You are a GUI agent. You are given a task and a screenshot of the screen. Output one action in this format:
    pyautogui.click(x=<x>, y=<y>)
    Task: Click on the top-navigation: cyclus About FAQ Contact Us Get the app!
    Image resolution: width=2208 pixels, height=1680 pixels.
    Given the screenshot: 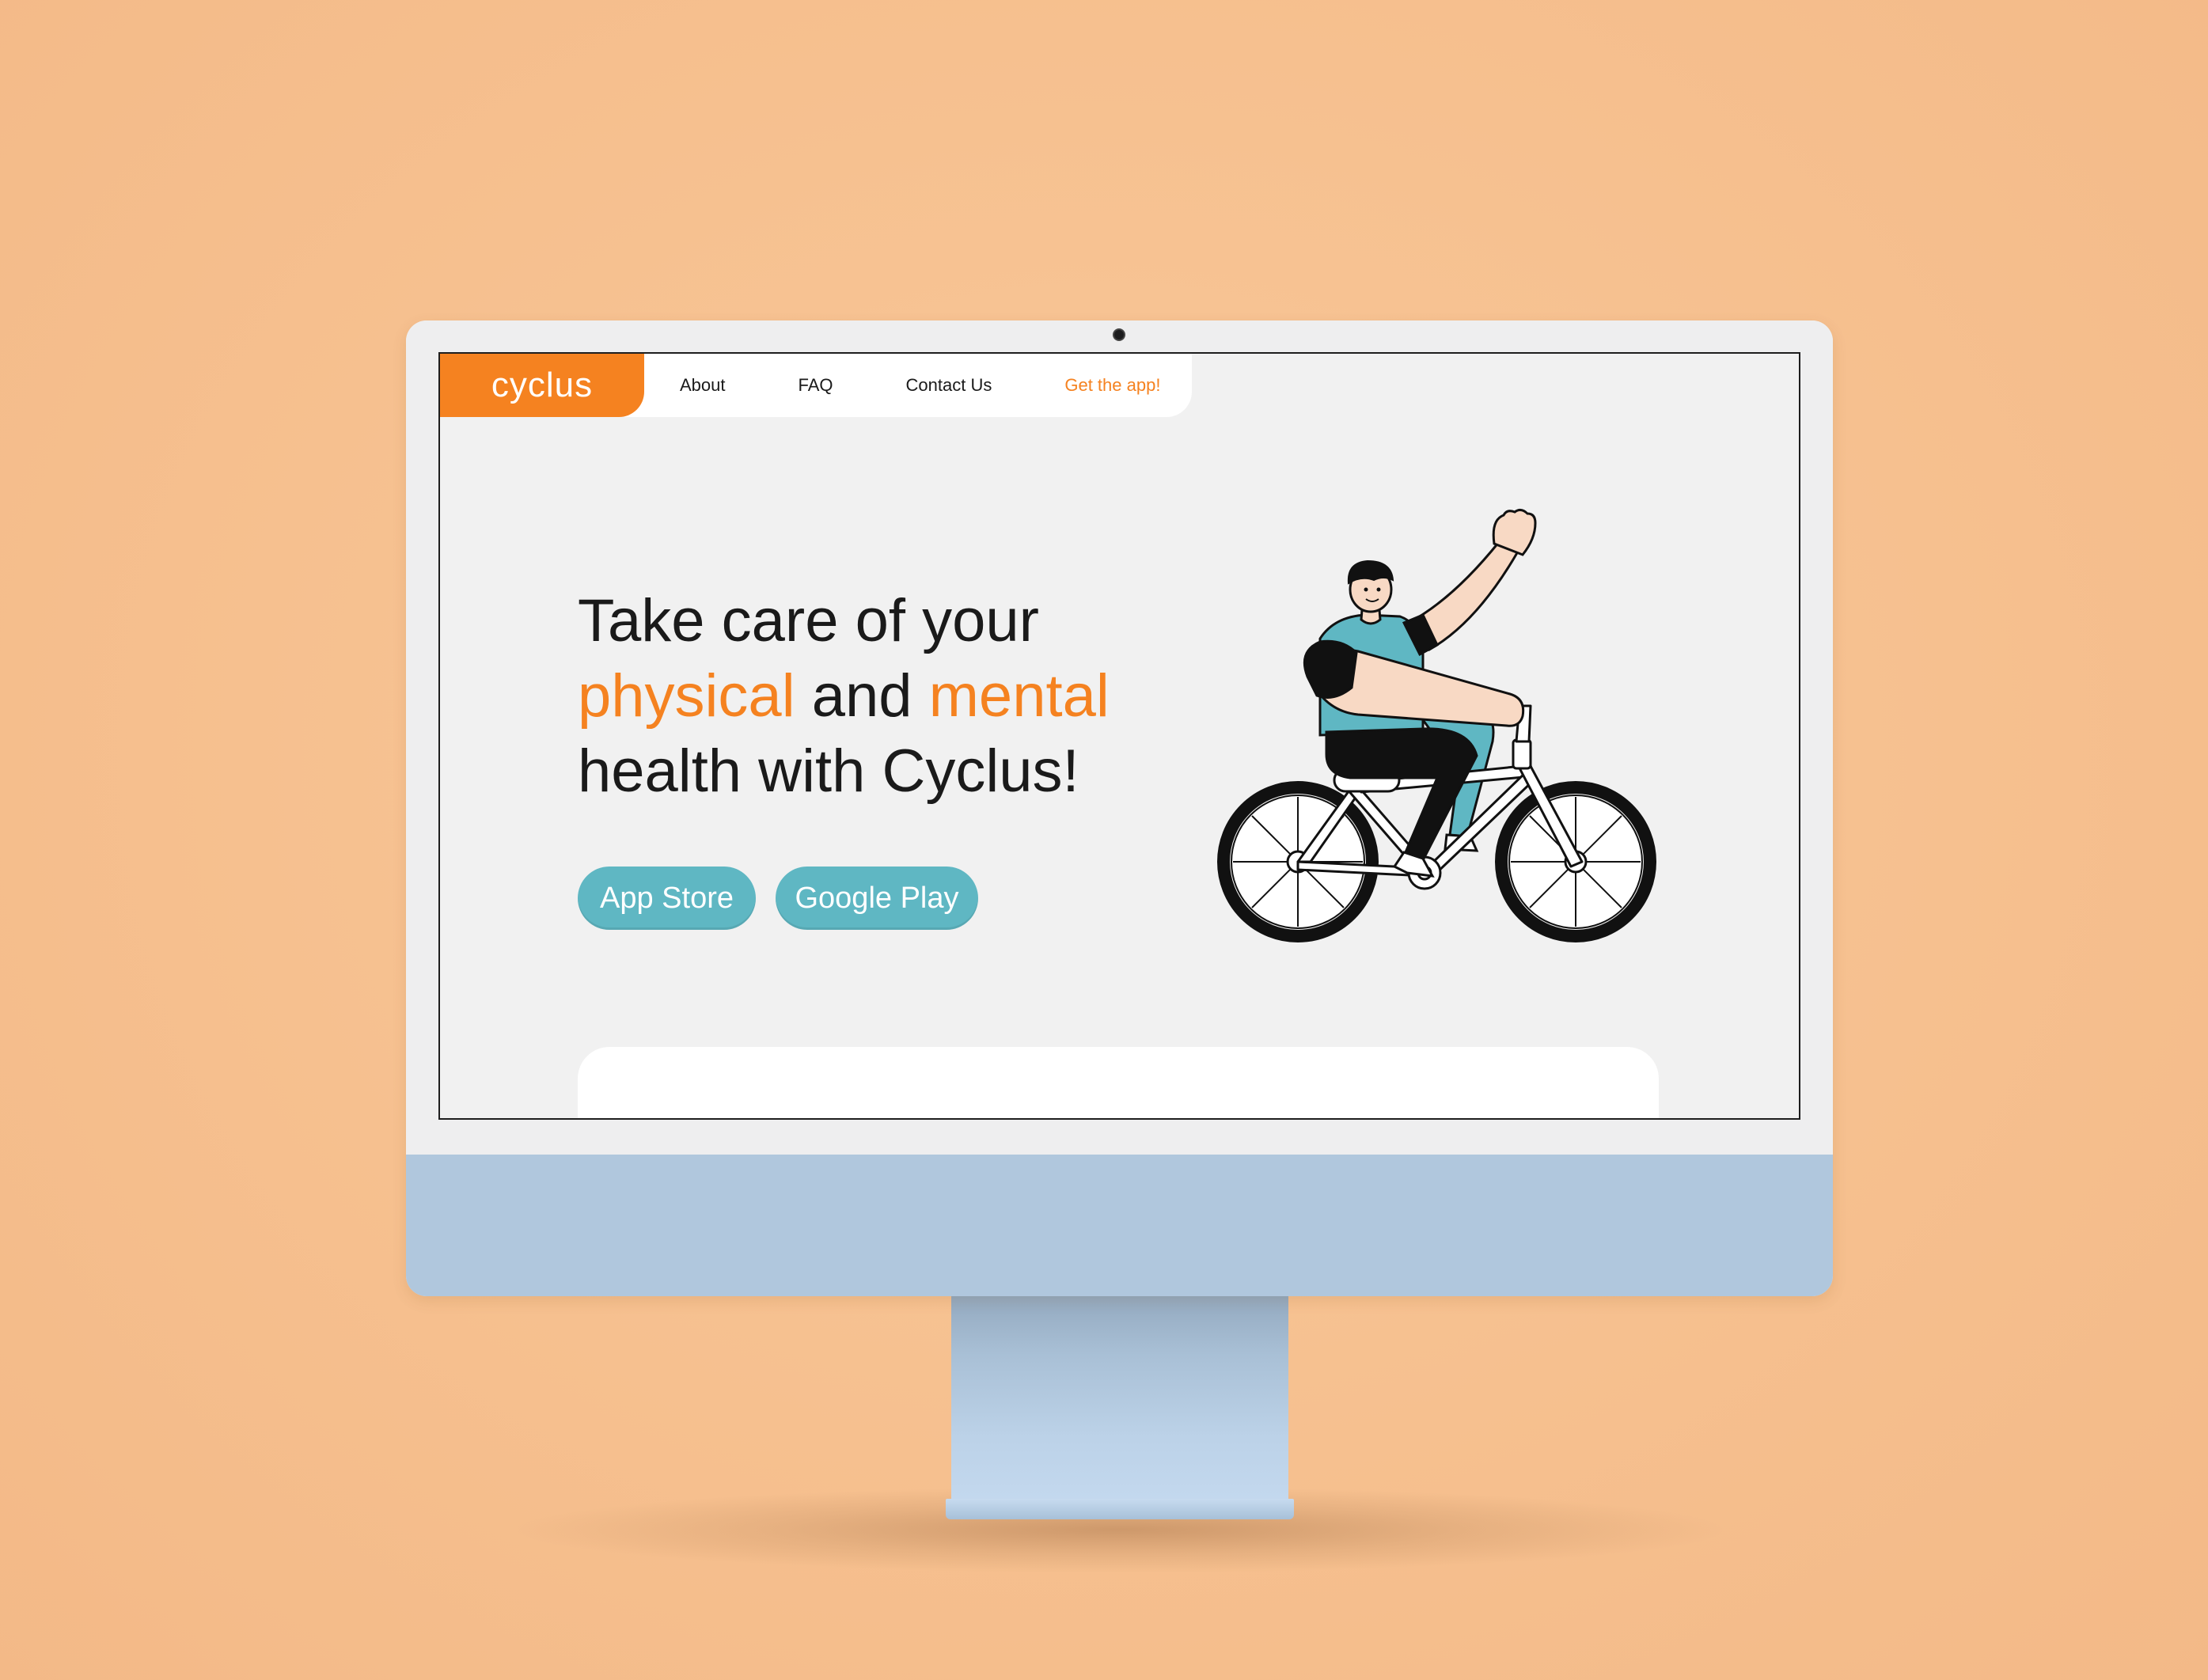 What is the action you would take?
    pyautogui.click(x=816, y=385)
    